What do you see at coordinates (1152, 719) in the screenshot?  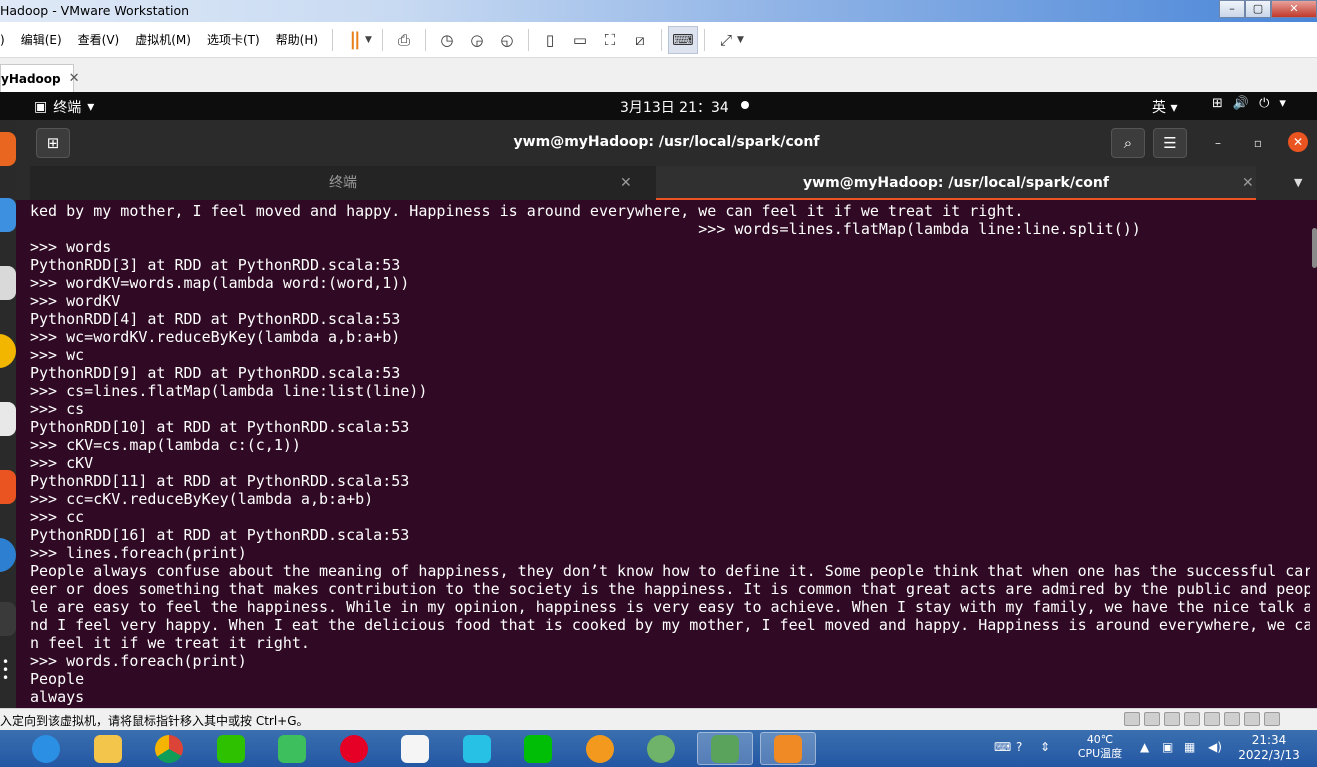 I see `cd-icon` at bounding box center [1152, 719].